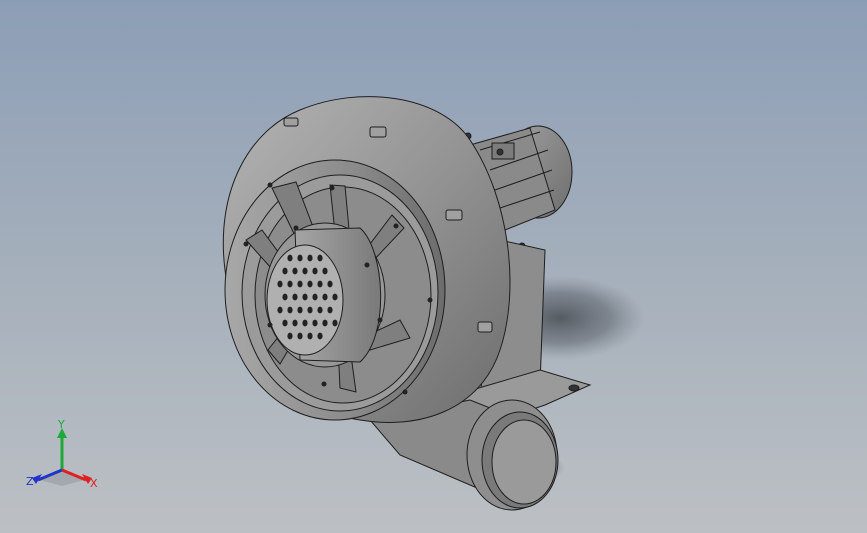 The image size is (867, 533). What do you see at coordinates (94, 483) in the screenshot?
I see `triad-x-label: X` at bounding box center [94, 483].